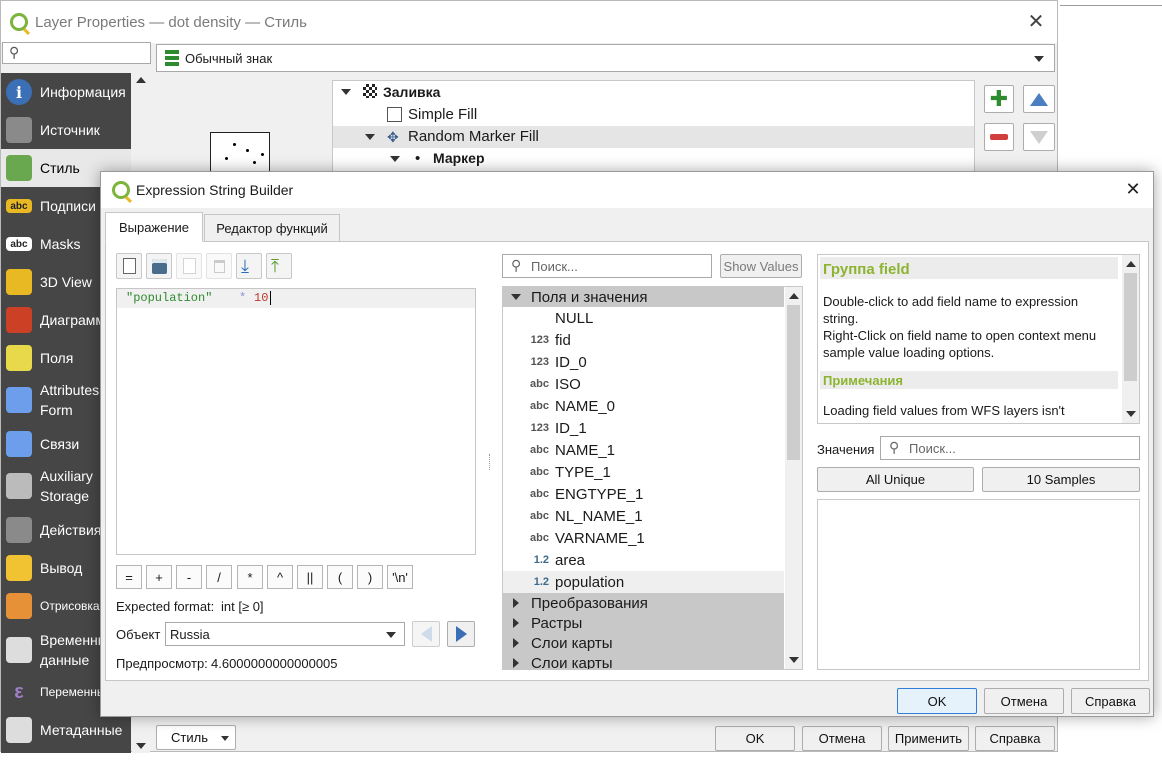  What do you see at coordinates (426, 634) in the screenshot?
I see `previous-feature-button` at bounding box center [426, 634].